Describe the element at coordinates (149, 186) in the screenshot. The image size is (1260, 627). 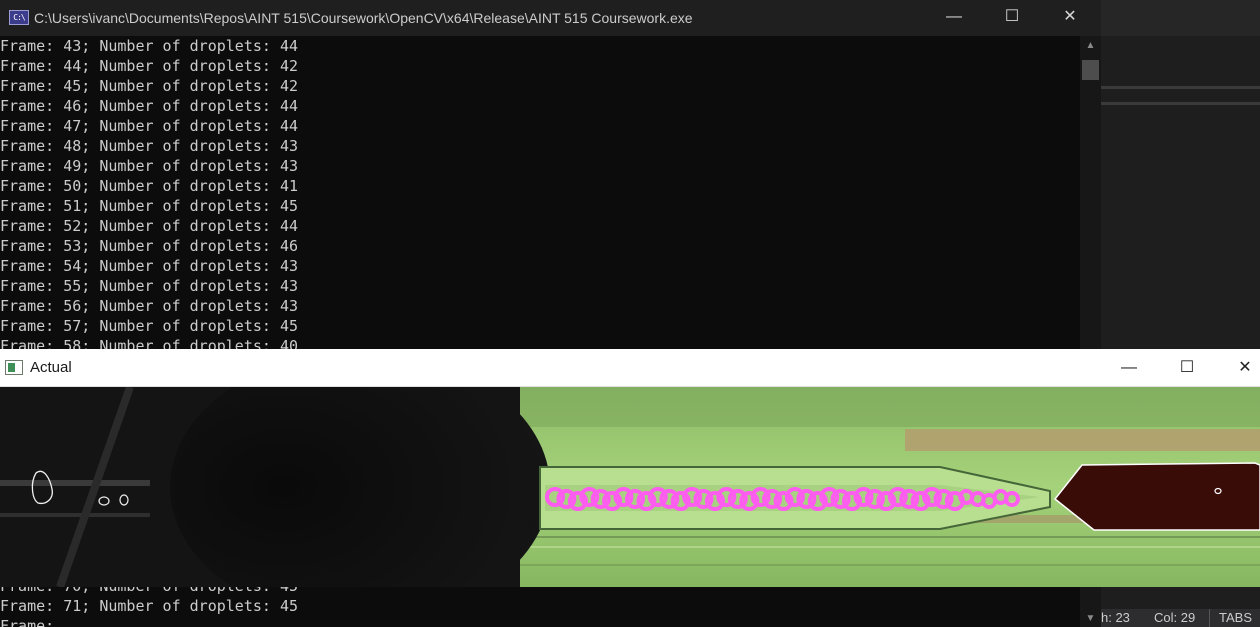
I see `console-line: Frame: 50; Number of droplets: 41` at that location.